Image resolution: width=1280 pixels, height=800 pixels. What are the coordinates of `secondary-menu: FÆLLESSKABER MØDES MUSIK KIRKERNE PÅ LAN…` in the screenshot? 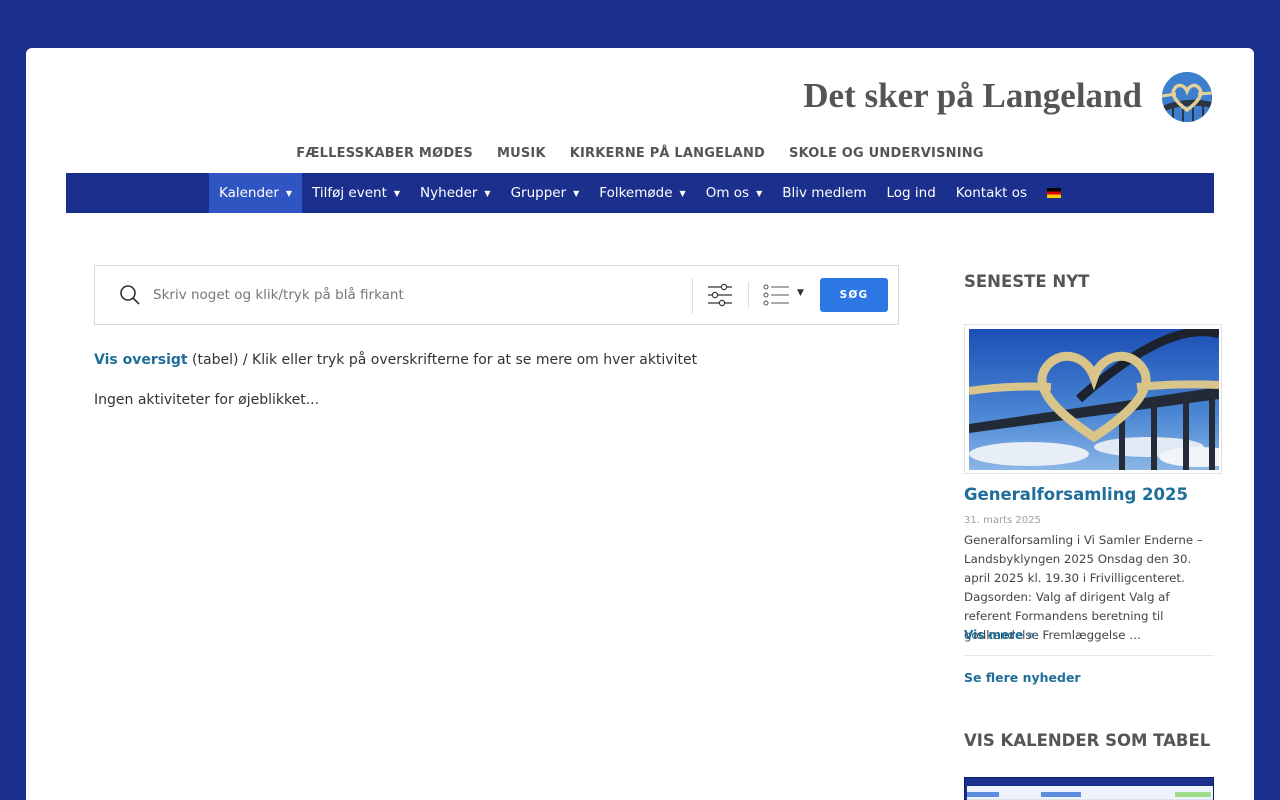 It's located at (640, 153).